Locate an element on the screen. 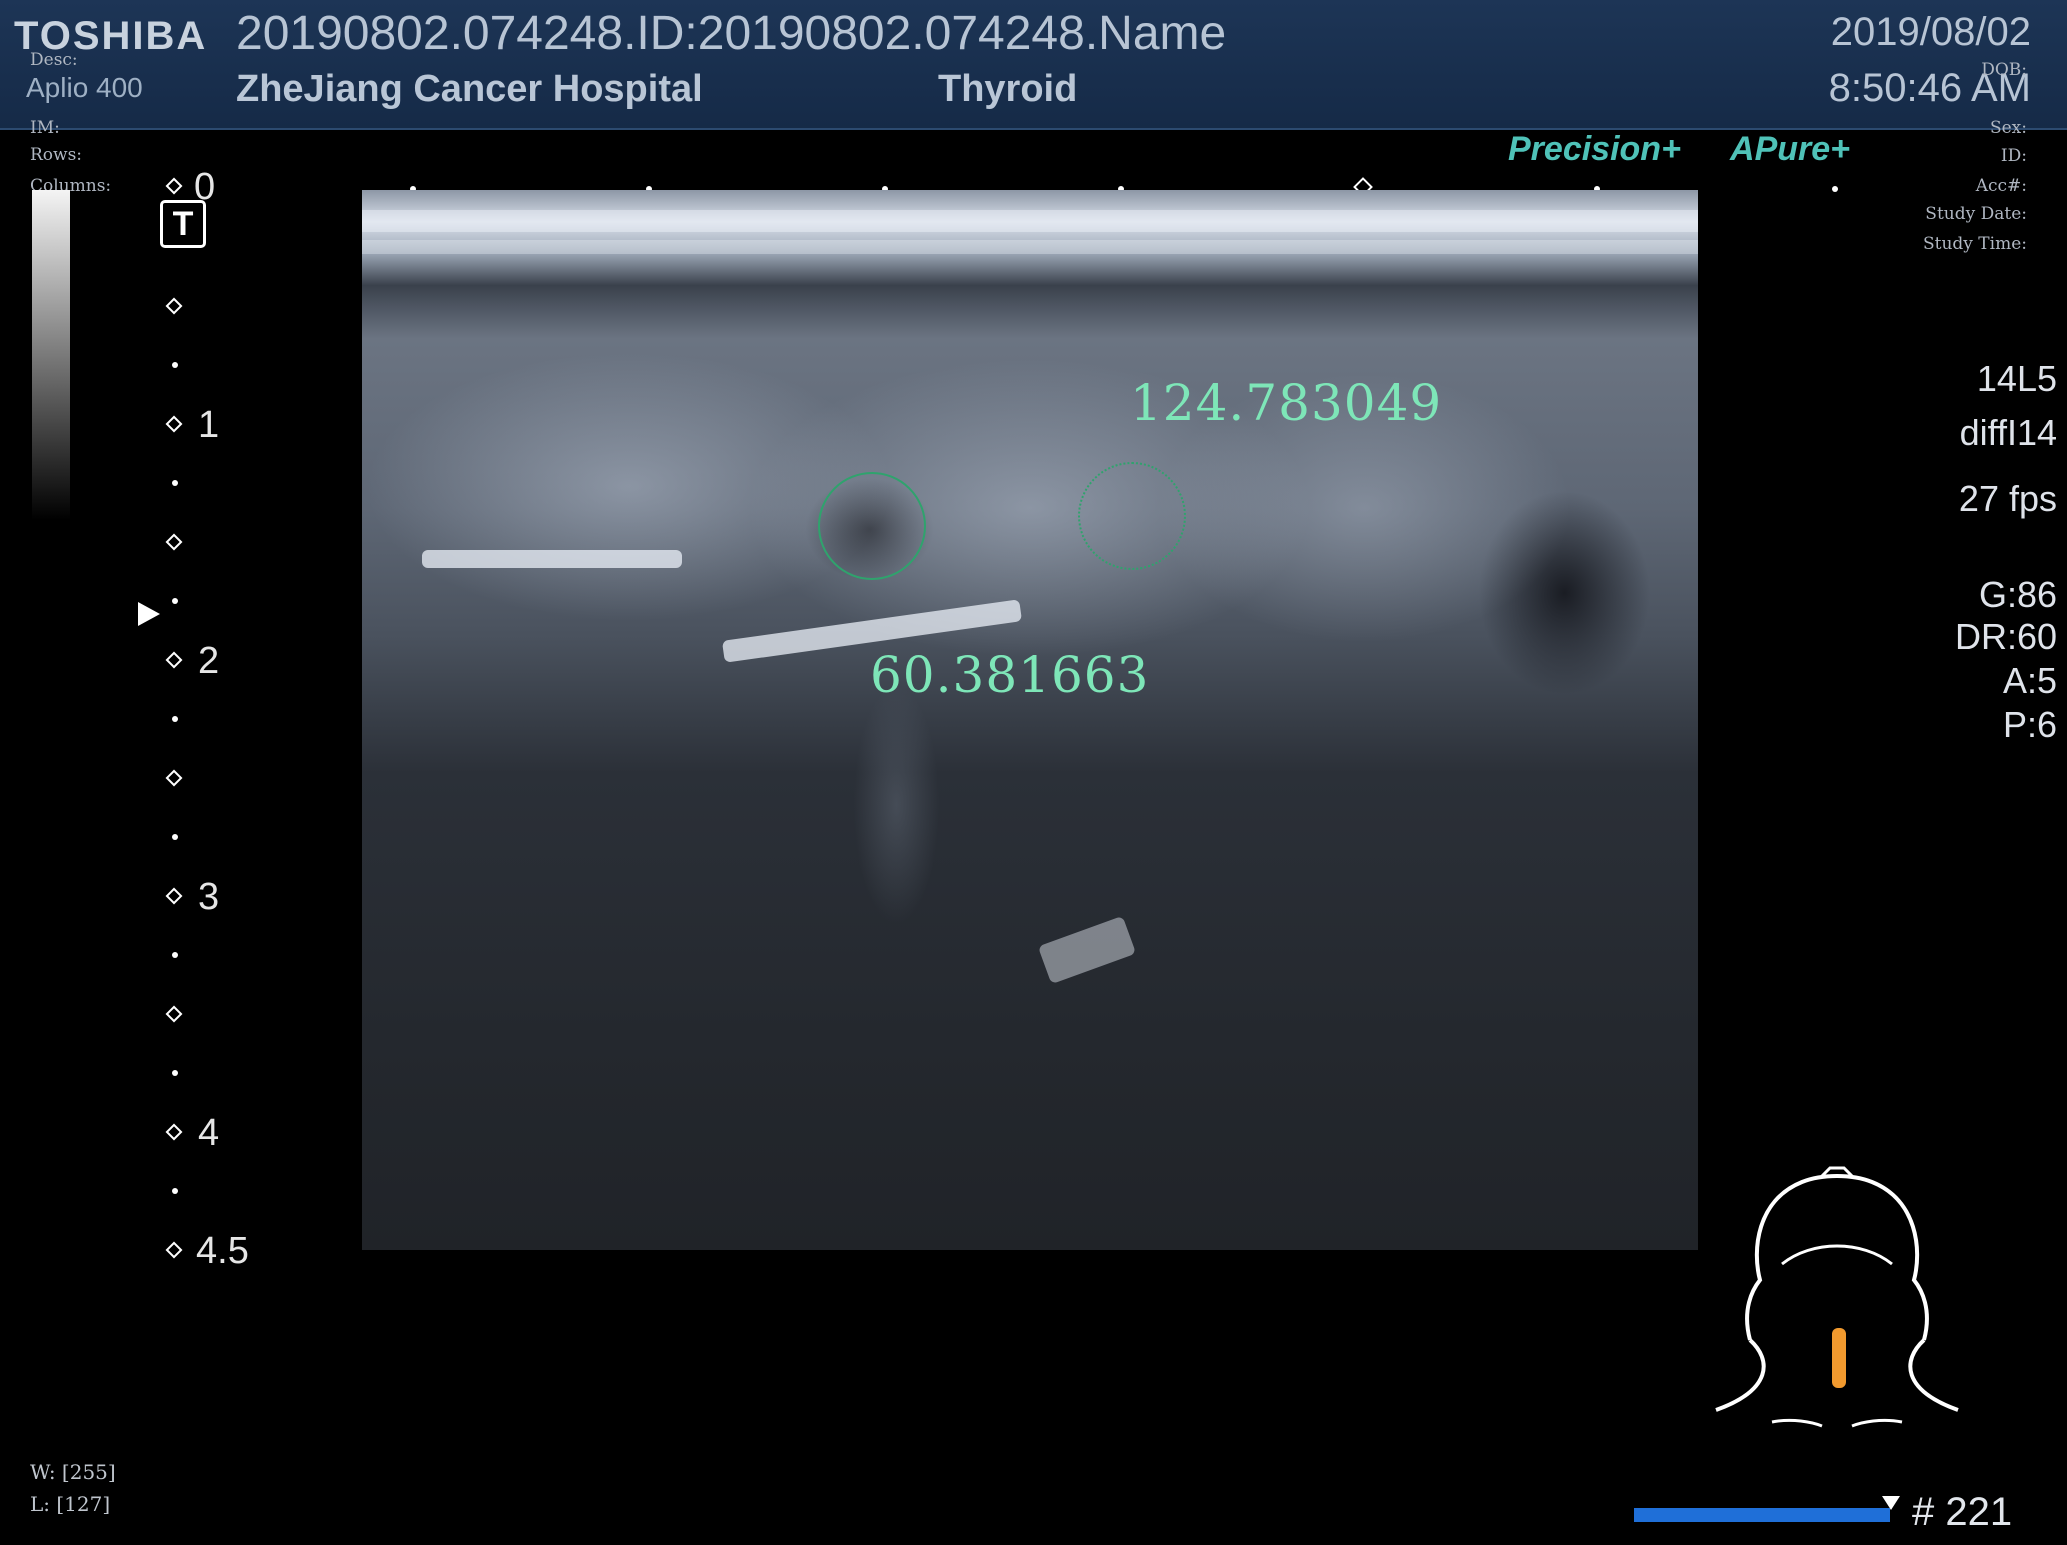  exam-preset: Thyroid is located at coordinates (1008, 89).